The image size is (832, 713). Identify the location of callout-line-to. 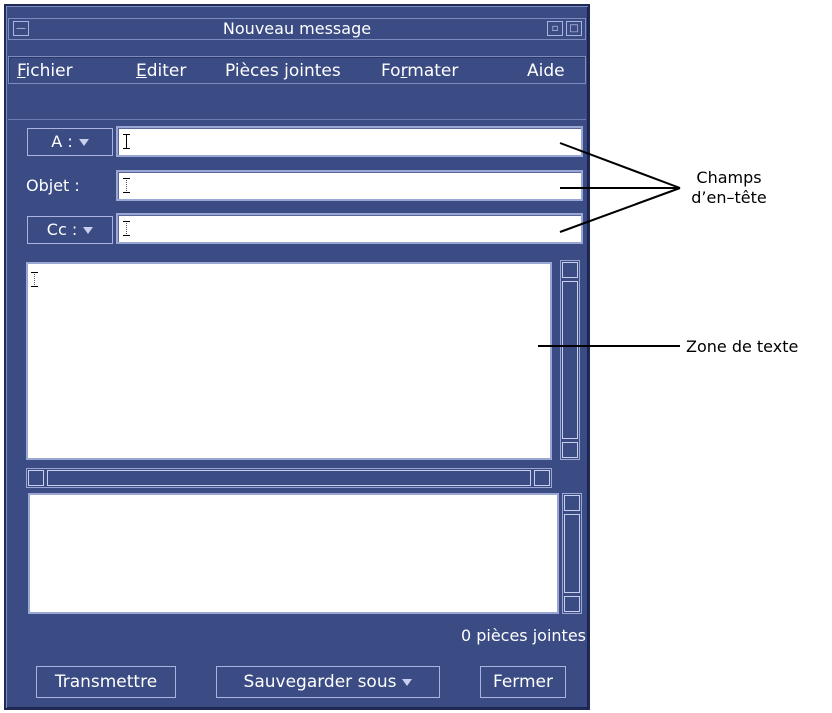
(620, 165).